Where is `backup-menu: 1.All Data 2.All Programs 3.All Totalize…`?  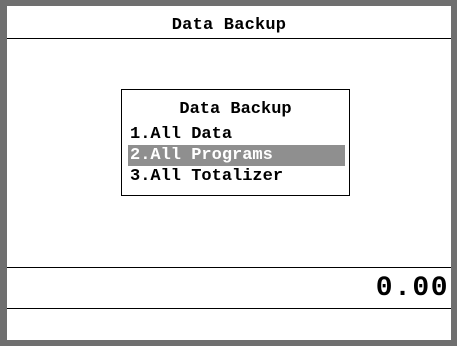 backup-menu: 1.All Data 2.All Programs 3.All Totalize… is located at coordinates (236, 155).